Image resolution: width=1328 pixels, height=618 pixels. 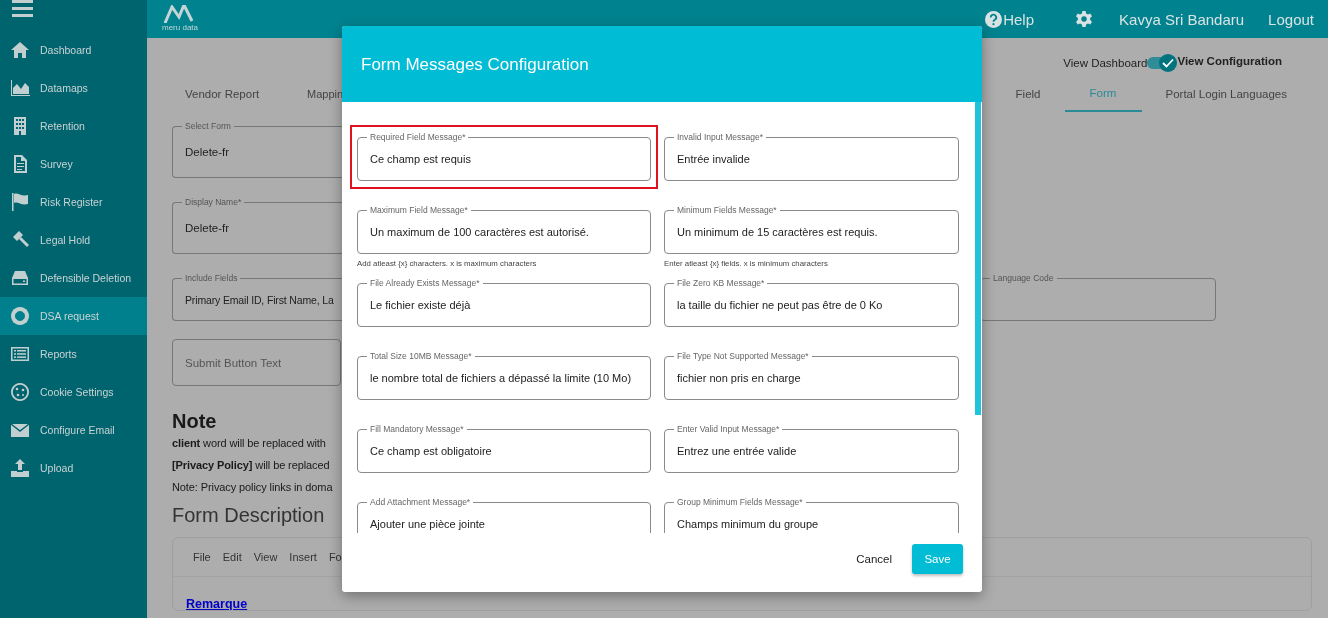 What do you see at coordinates (1168, 63) in the screenshot?
I see `check-icon` at bounding box center [1168, 63].